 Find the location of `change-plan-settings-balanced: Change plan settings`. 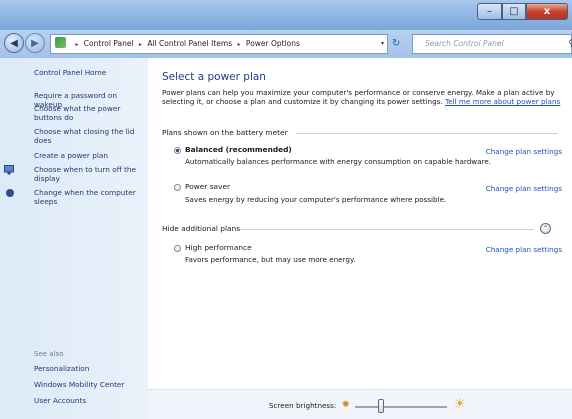

change-plan-settings-balanced: Change plan settings is located at coordinates (524, 151).